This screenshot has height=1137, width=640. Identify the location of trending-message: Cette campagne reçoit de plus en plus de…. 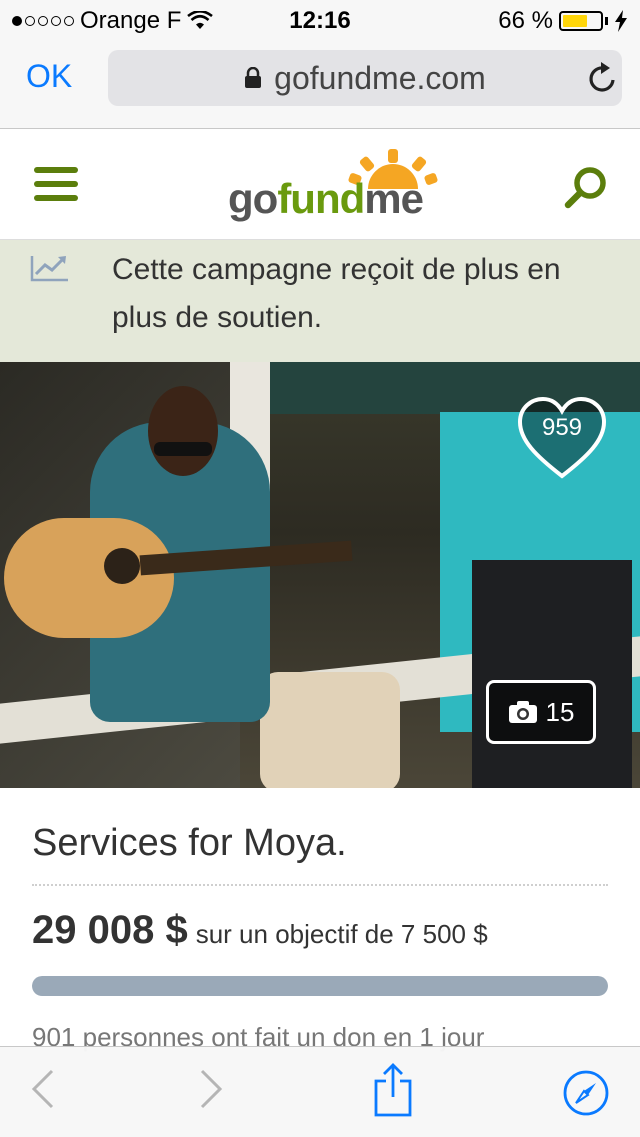
(336, 293).